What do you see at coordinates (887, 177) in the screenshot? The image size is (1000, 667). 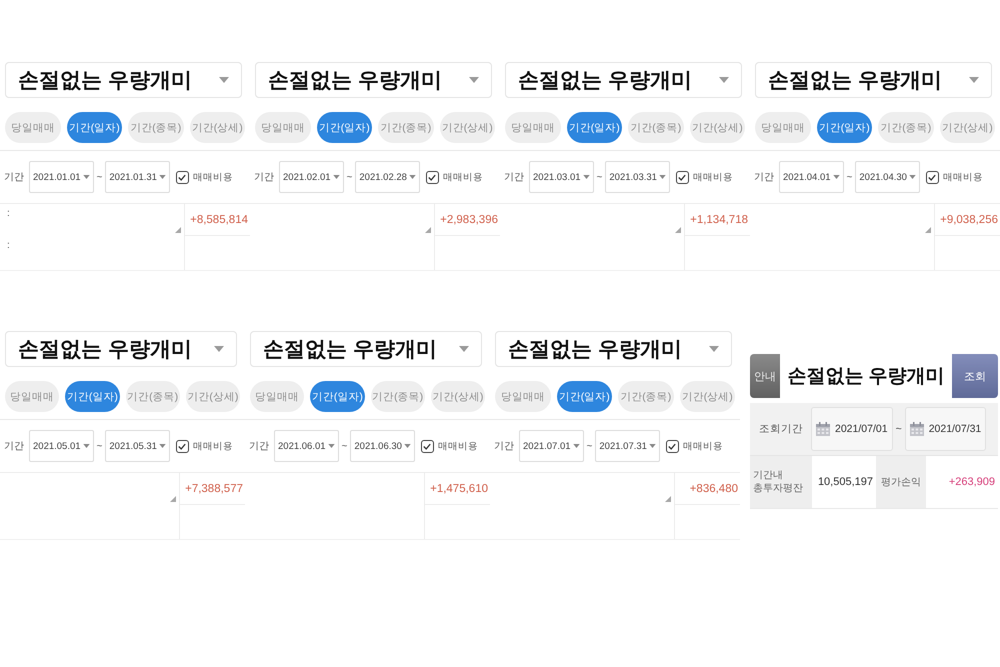 I see `date-dropdown: 2021.04.30` at bounding box center [887, 177].